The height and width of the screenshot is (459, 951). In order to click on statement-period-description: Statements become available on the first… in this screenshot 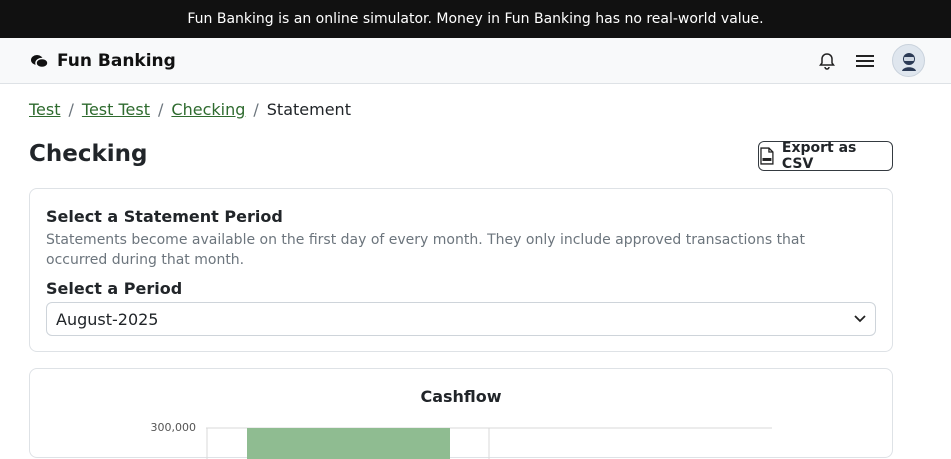, I will do `click(426, 250)`.